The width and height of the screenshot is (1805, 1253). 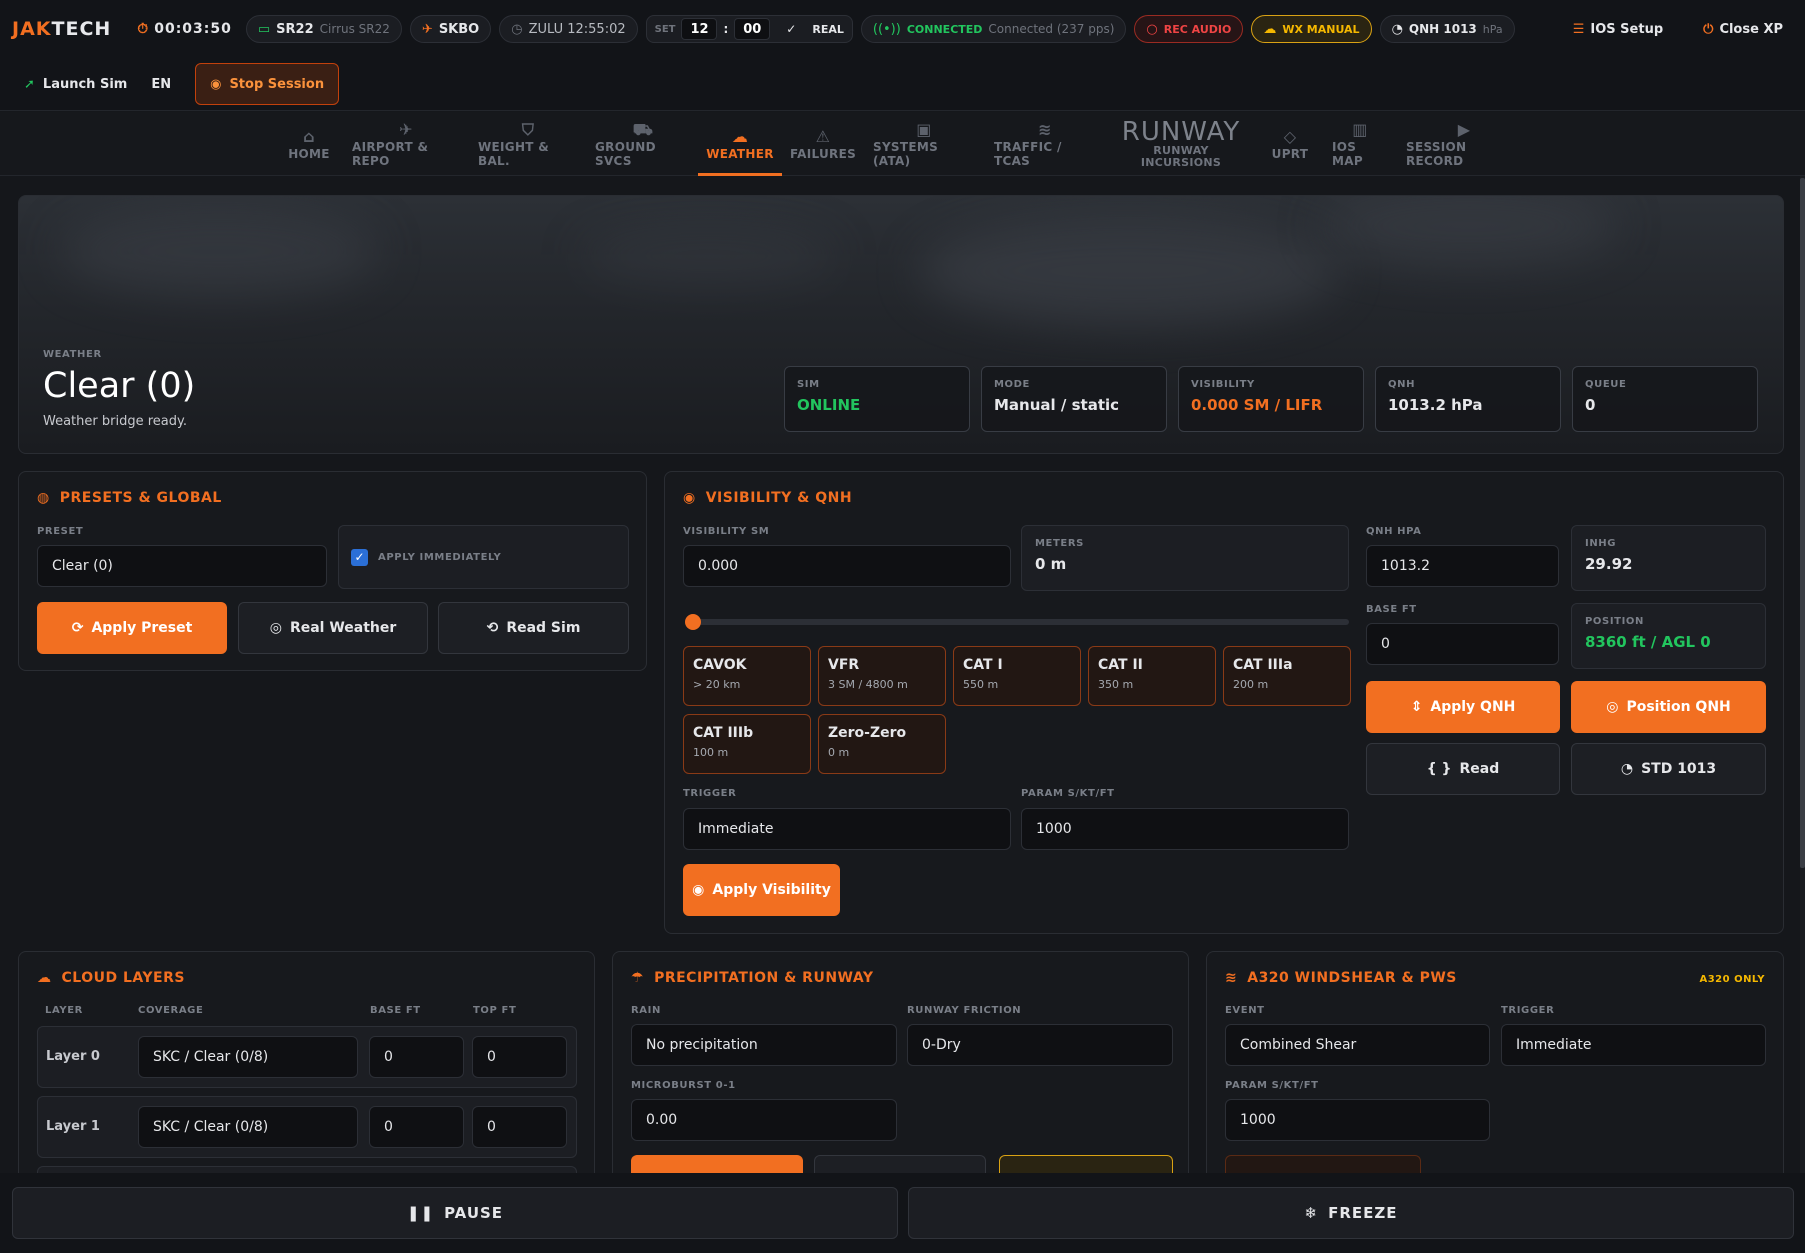 What do you see at coordinates (182, 566) in the screenshot?
I see `preset-select: Clear (0)` at bounding box center [182, 566].